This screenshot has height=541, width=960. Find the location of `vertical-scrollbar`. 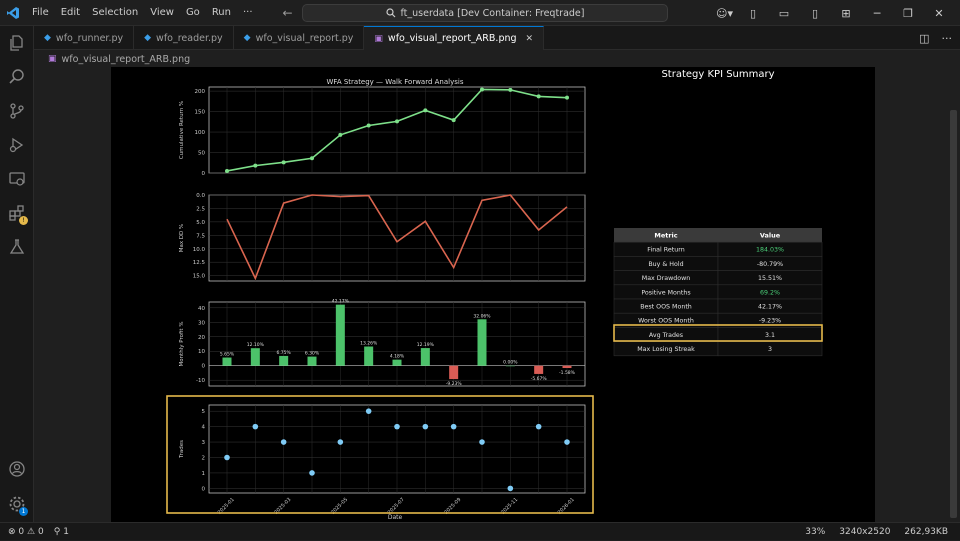

vertical-scrollbar is located at coordinates (953, 314).